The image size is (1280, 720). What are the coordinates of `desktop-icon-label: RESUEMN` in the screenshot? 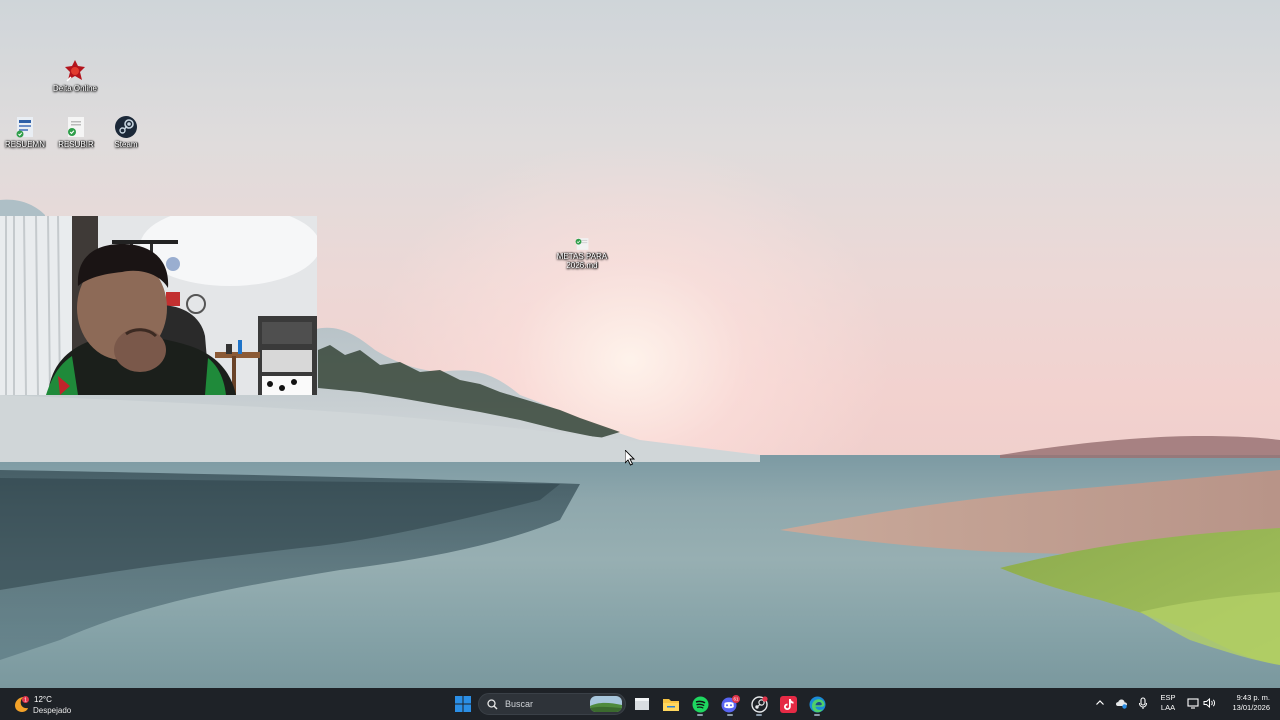 It's located at (24, 144).